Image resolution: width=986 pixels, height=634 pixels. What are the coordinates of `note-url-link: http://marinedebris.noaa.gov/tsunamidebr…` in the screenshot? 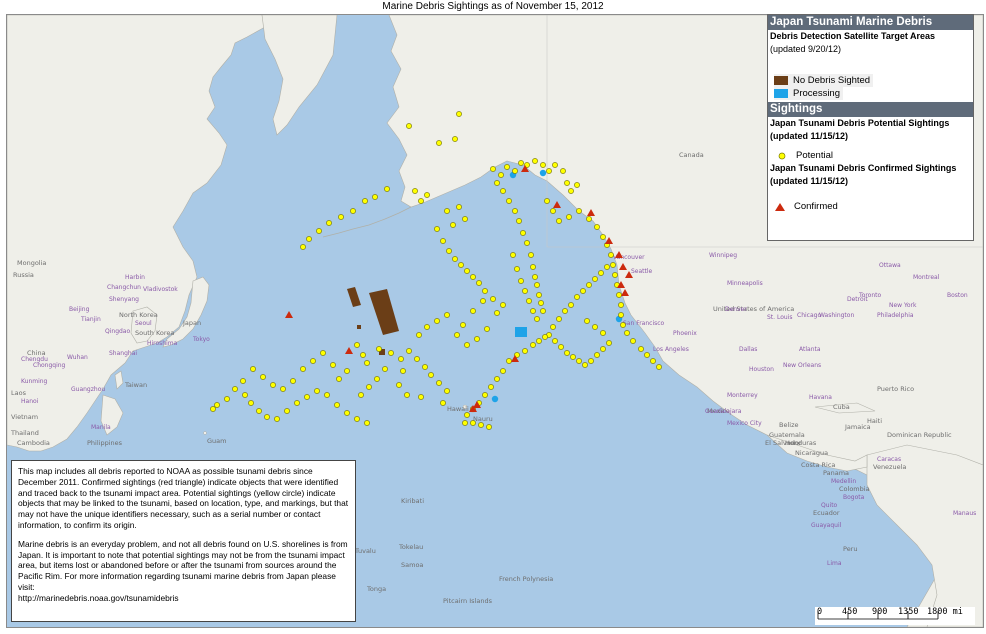 It's located at (183, 598).